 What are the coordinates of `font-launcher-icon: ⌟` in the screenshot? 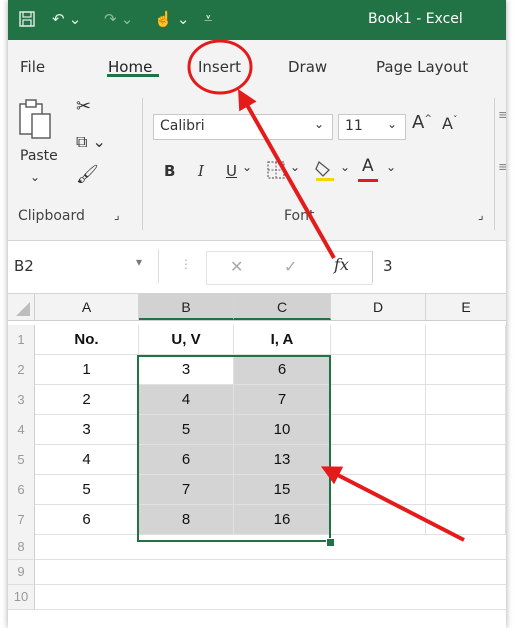 It's located at (481, 215).